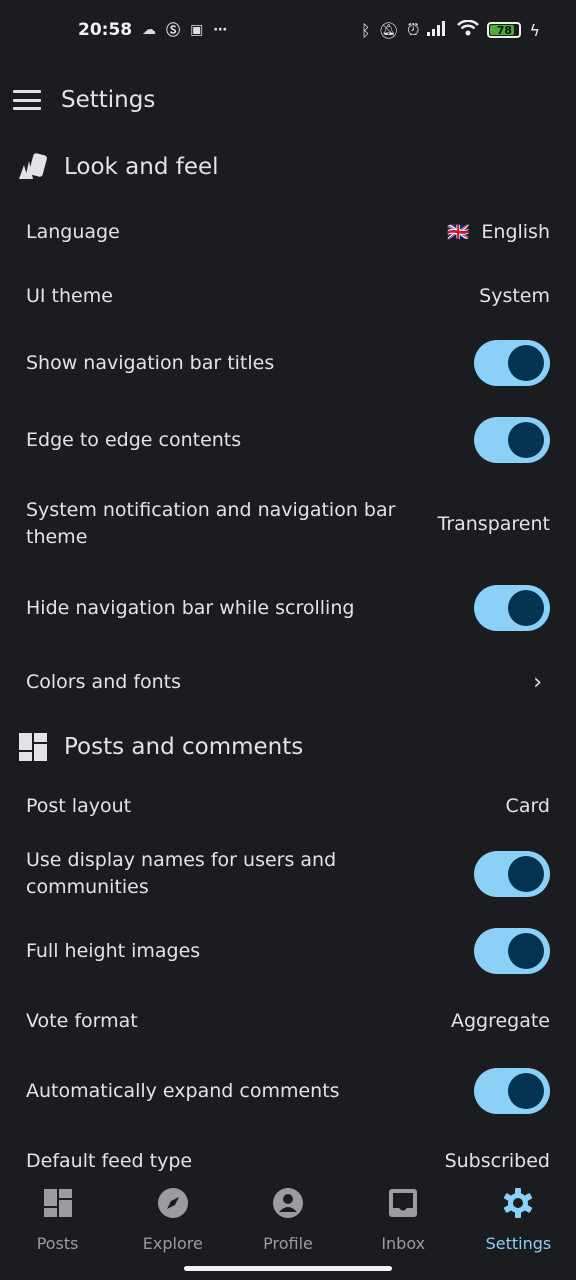 The image size is (576, 1280). I want to click on signal-icon, so click(438, 30).